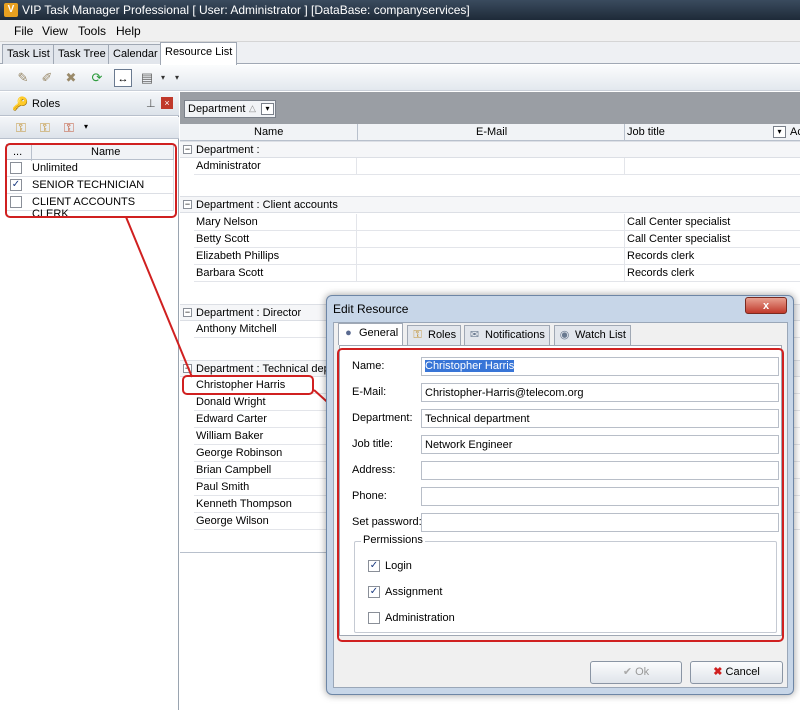 Image resolution: width=800 pixels, height=710 pixels. What do you see at coordinates (11, 10) in the screenshot?
I see `app-logo-icon: V` at bounding box center [11, 10].